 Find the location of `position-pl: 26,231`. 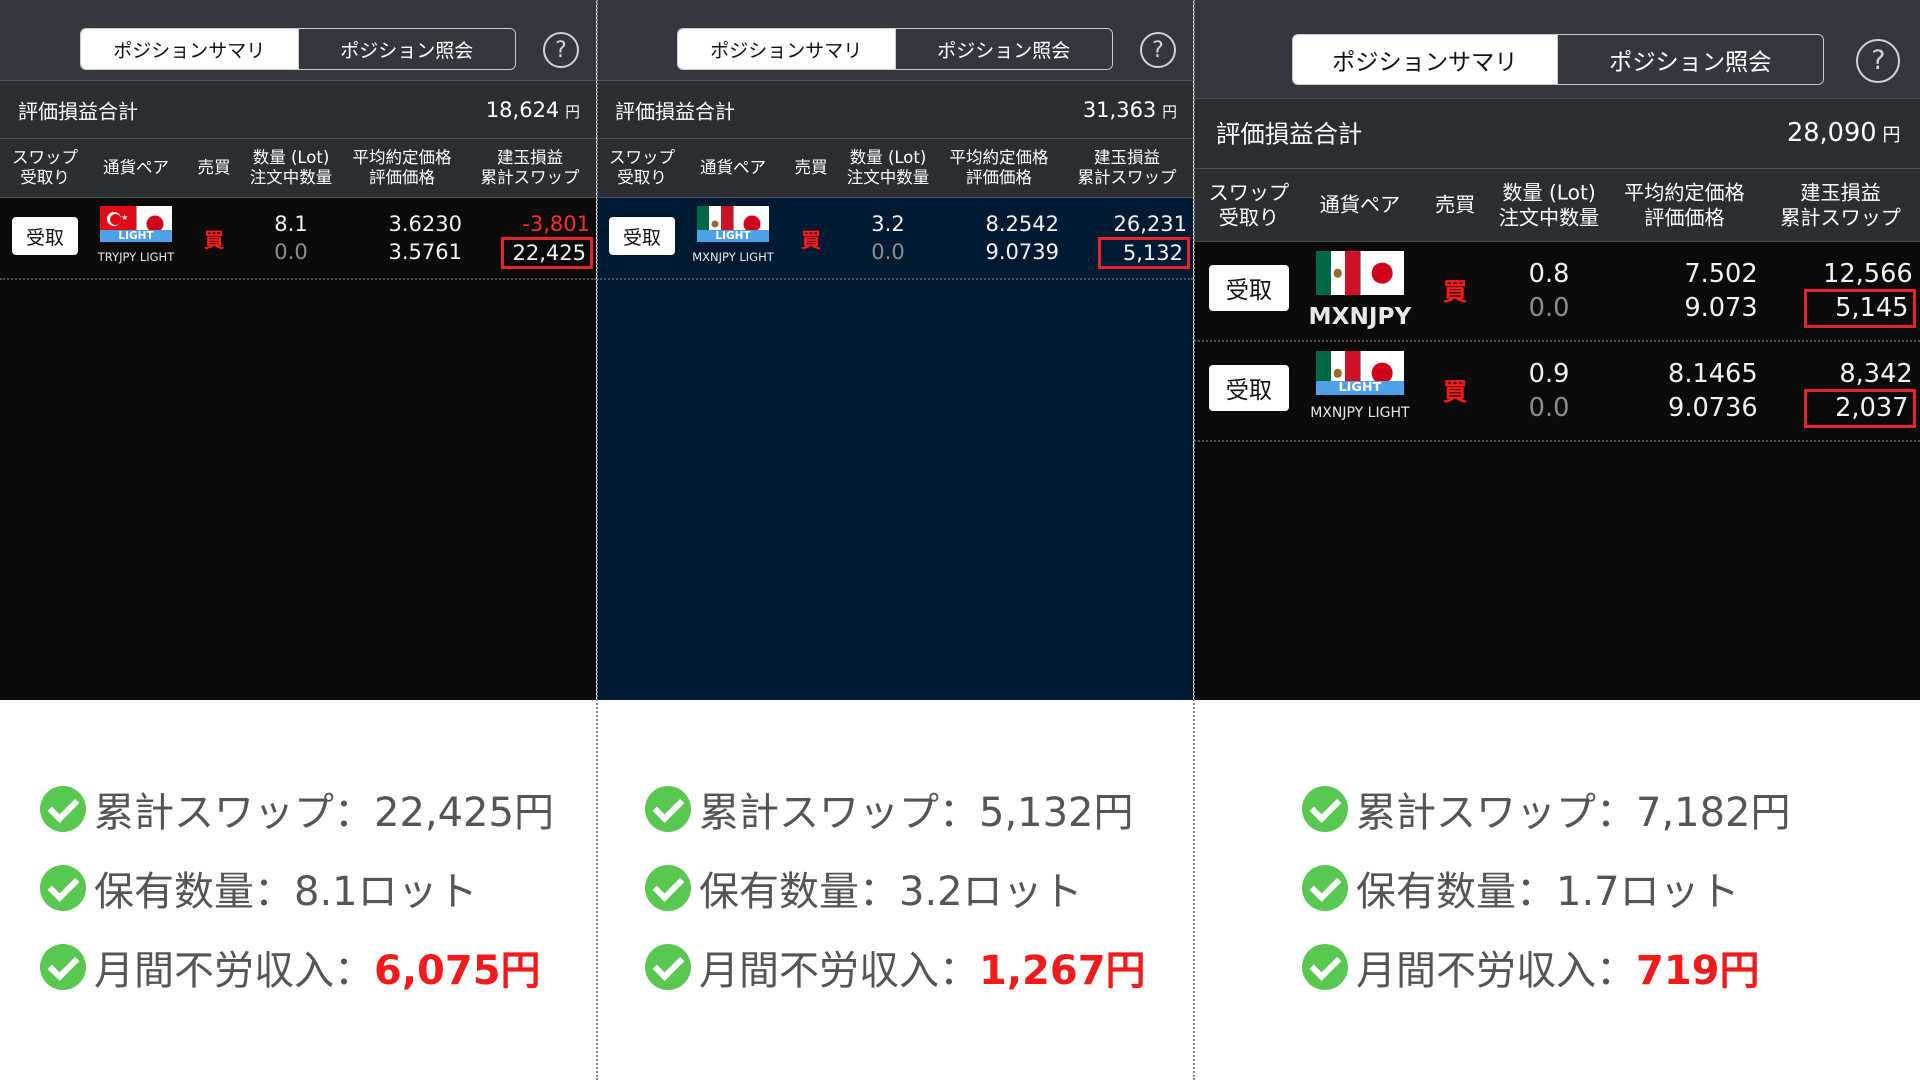

position-pl: 26,231 is located at coordinates (1150, 224).